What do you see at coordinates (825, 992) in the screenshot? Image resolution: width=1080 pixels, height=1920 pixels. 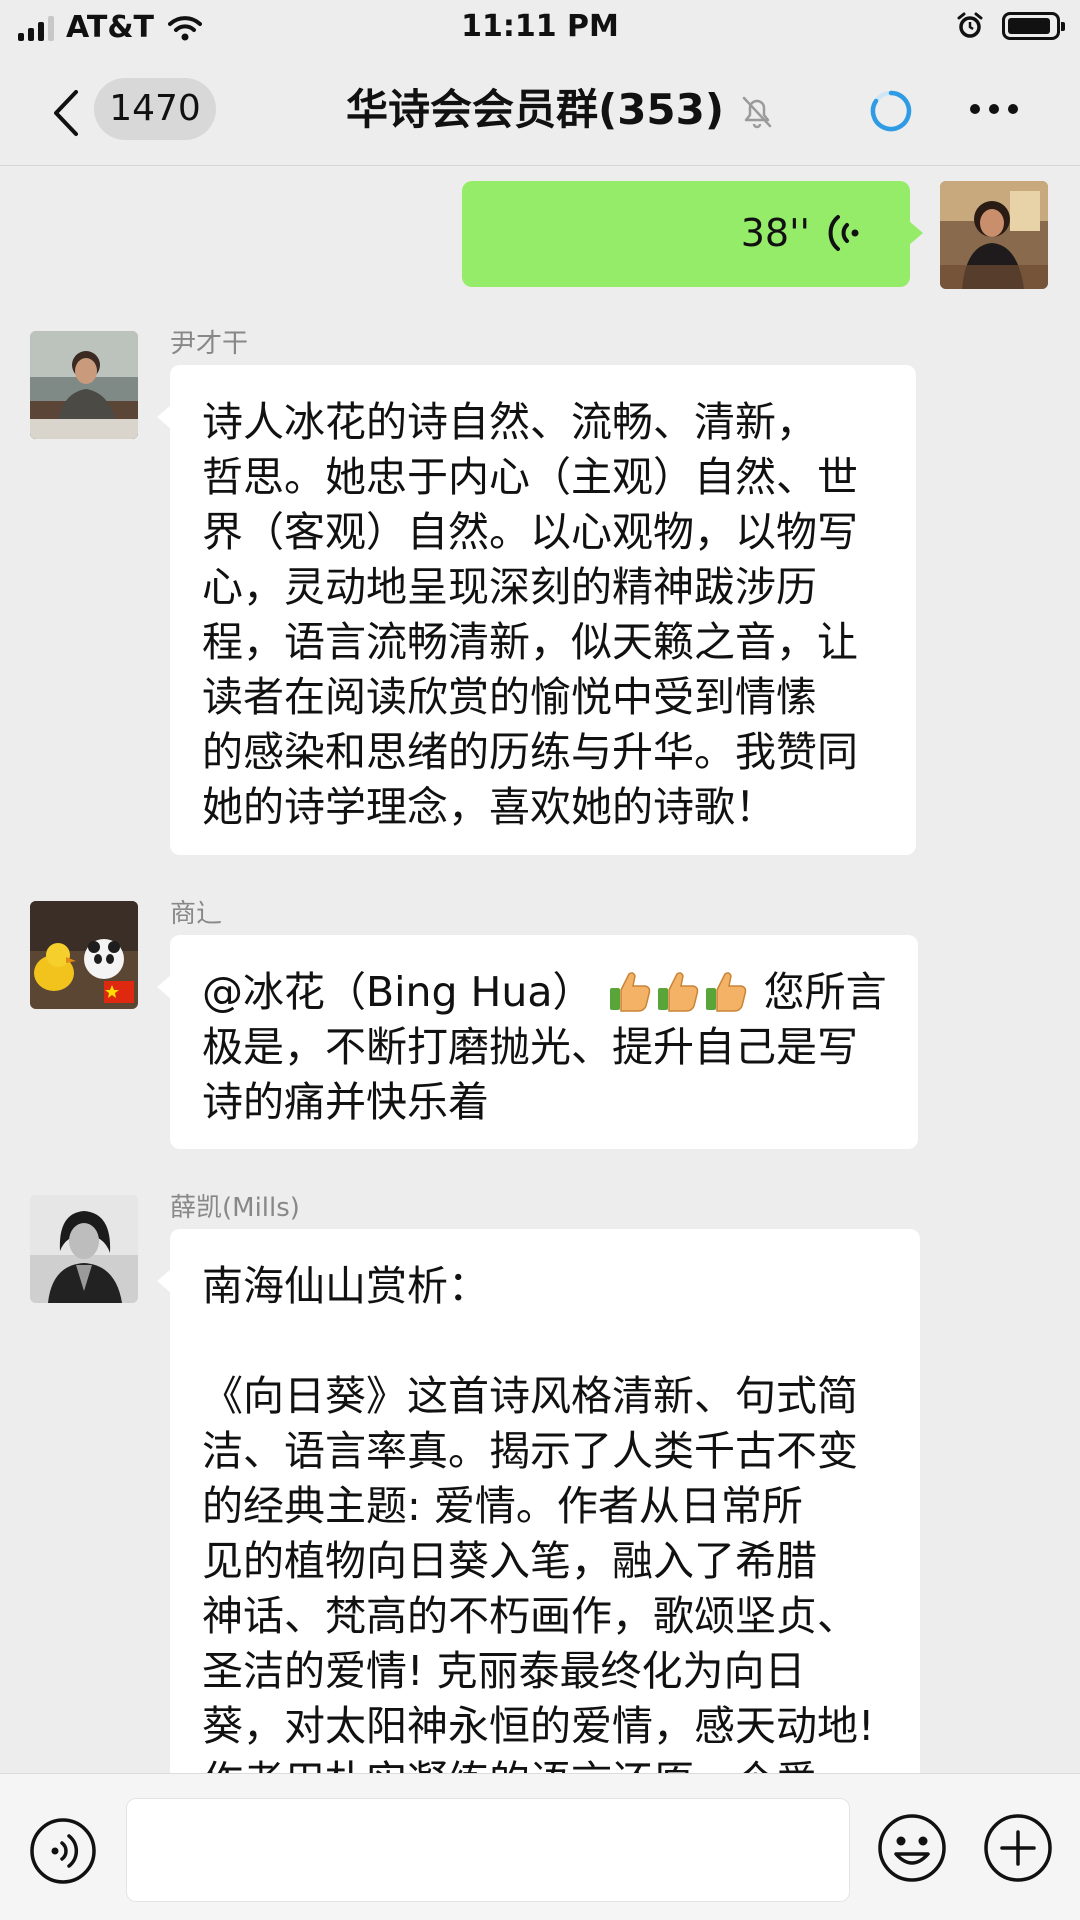 I see `message-text: 您所言` at bounding box center [825, 992].